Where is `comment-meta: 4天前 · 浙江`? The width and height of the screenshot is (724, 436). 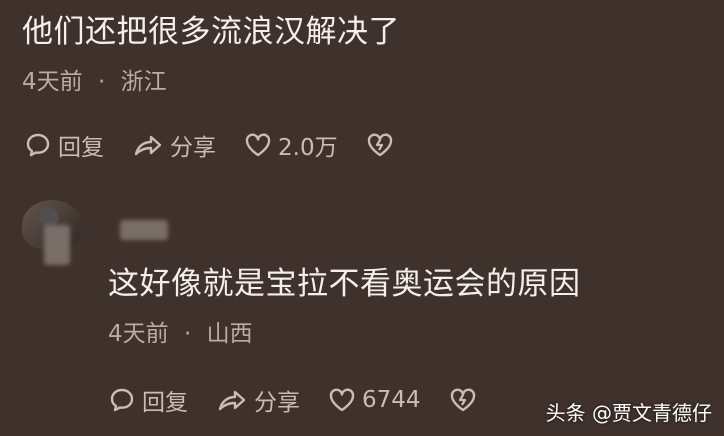 comment-meta: 4天前 · 浙江 is located at coordinates (94, 82).